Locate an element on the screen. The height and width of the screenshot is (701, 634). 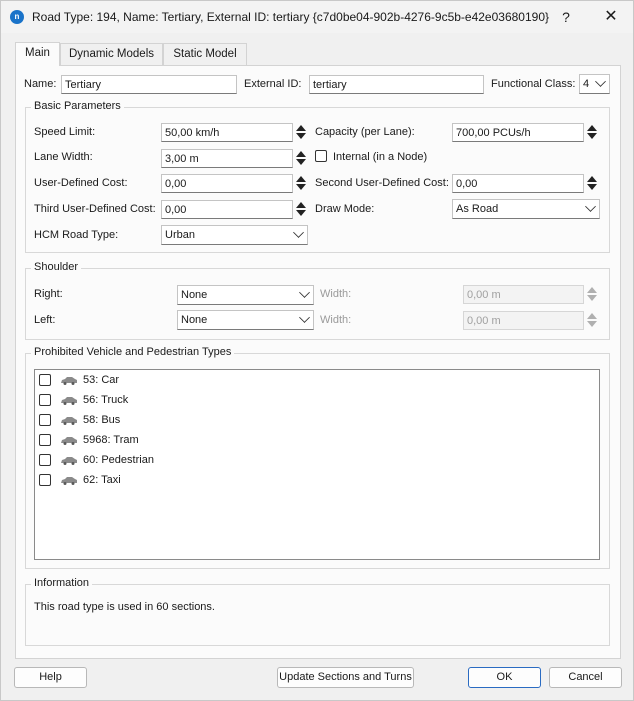
ok-button: OK is located at coordinates (504, 677).